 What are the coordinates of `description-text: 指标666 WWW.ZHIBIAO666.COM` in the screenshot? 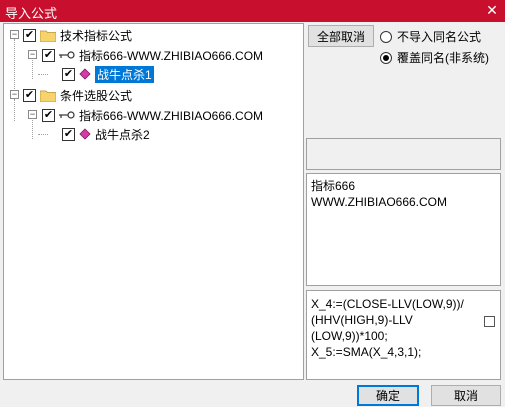 It's located at (396, 194).